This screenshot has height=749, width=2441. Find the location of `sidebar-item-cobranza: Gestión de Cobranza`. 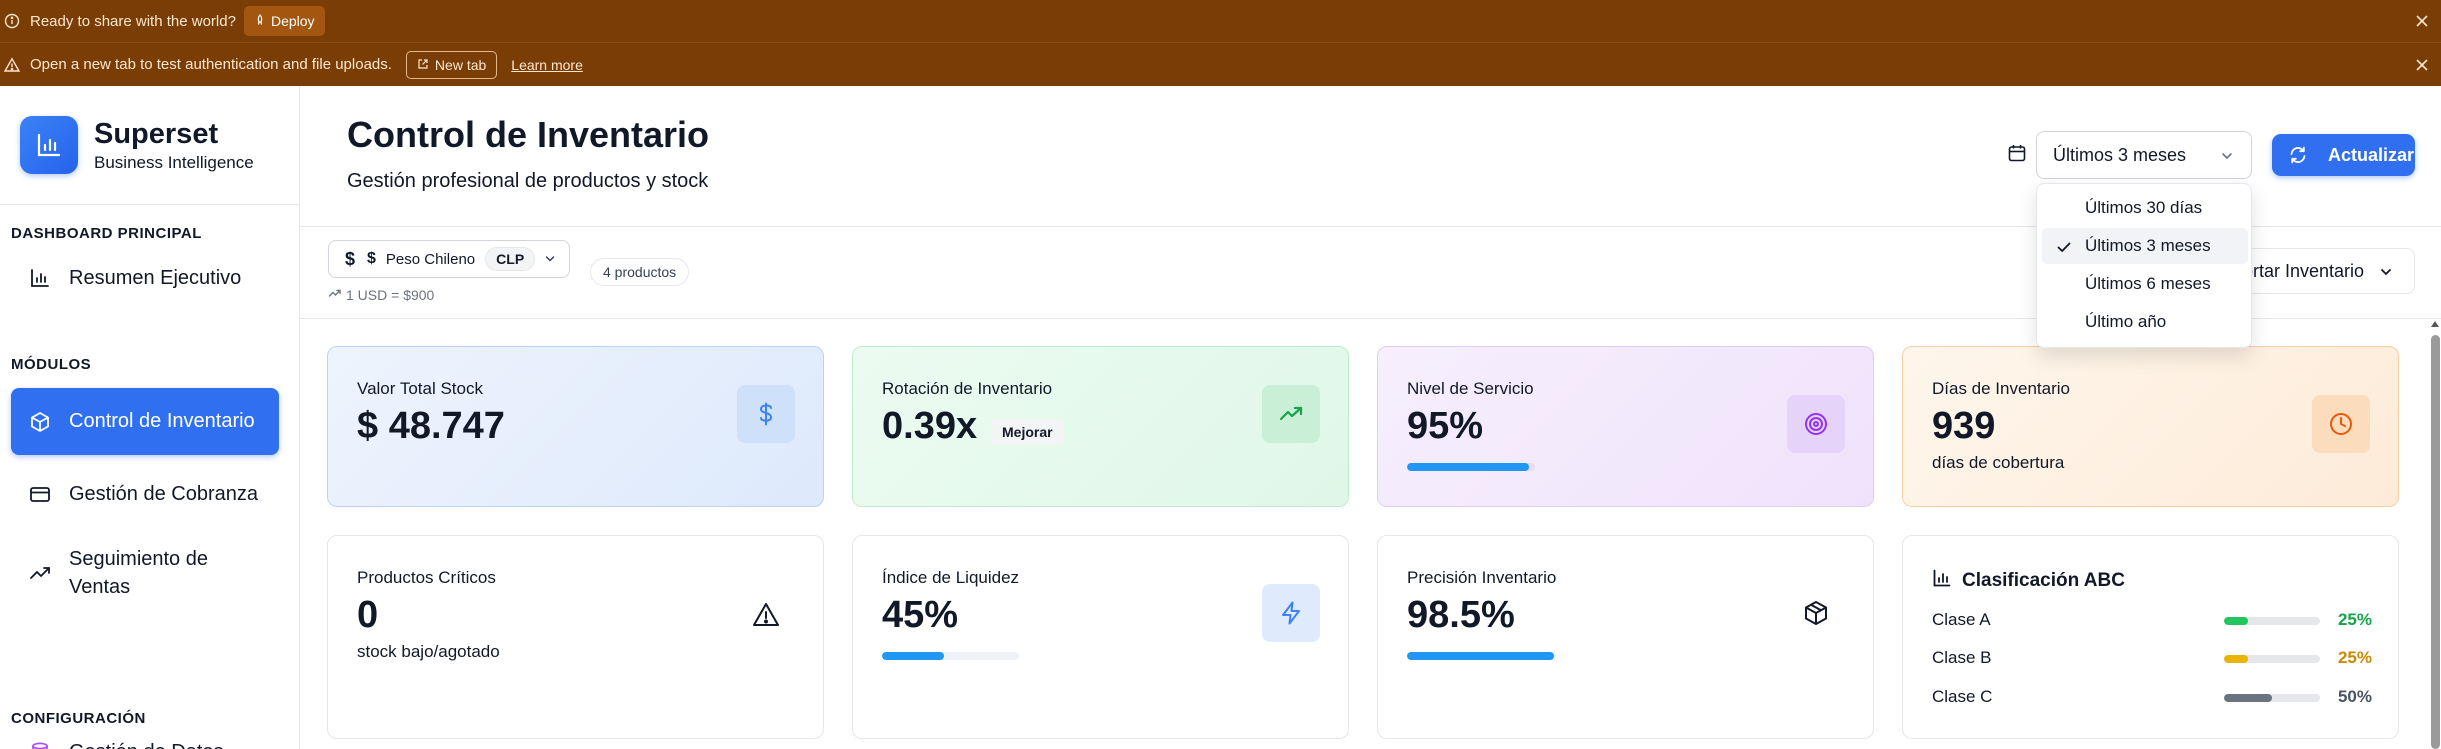

sidebar-item-cobranza: Gestión de Cobranza is located at coordinates (145, 494).